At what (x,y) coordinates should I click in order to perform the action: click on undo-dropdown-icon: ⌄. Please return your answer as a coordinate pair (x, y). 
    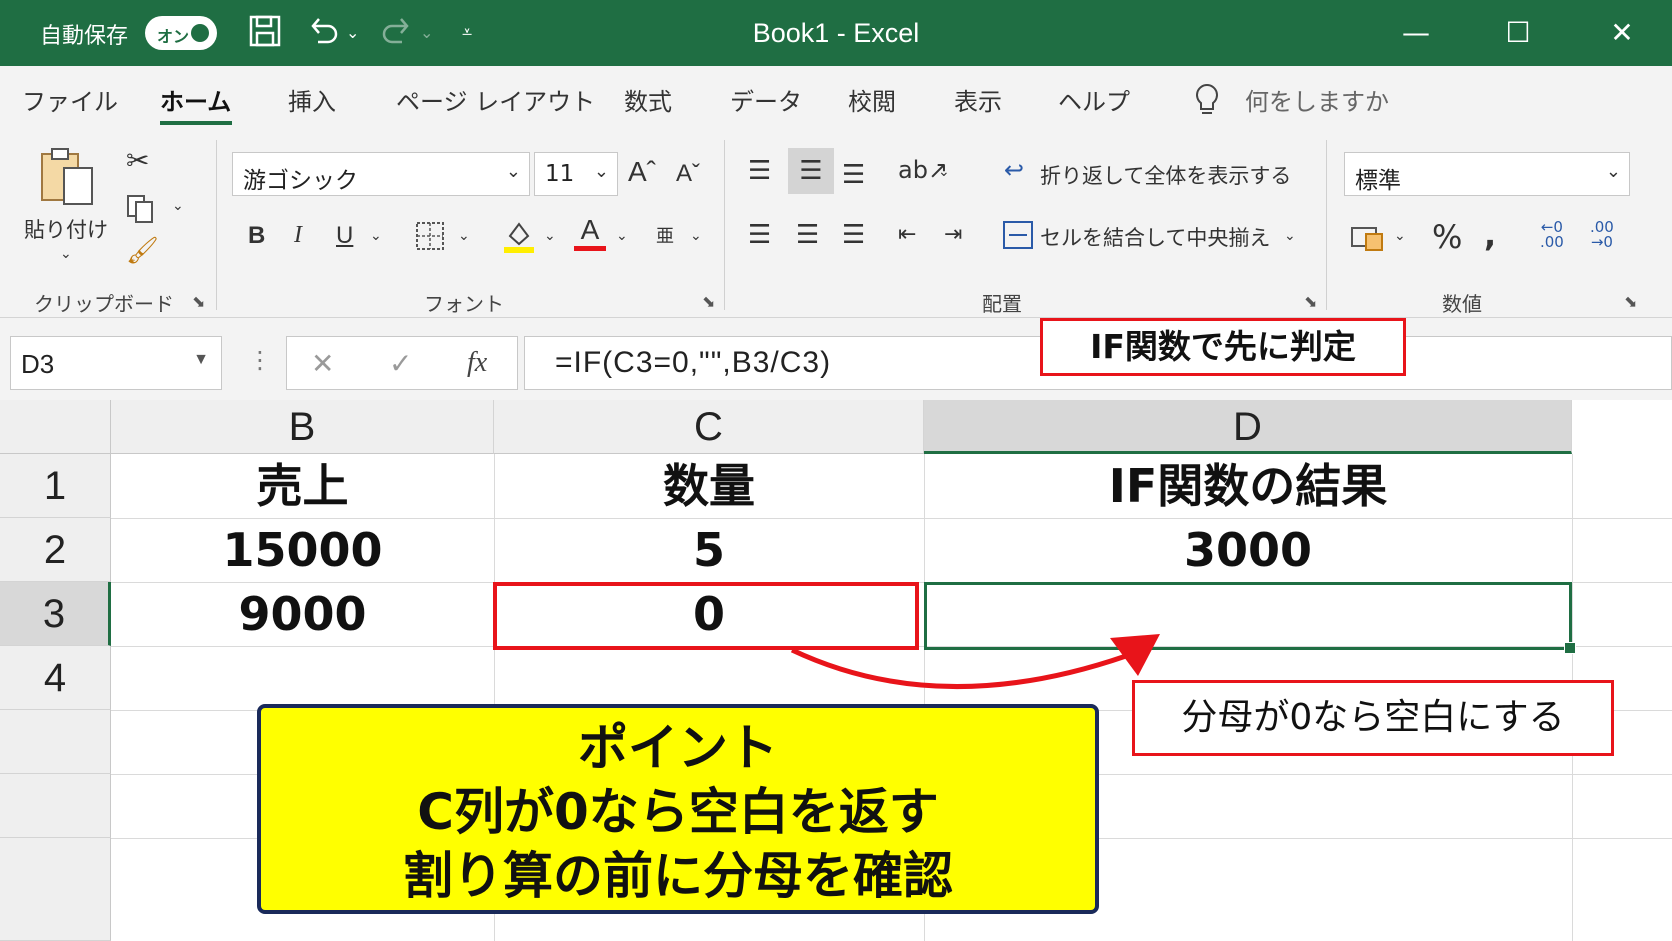
    Looking at the image, I should click on (352, 33).